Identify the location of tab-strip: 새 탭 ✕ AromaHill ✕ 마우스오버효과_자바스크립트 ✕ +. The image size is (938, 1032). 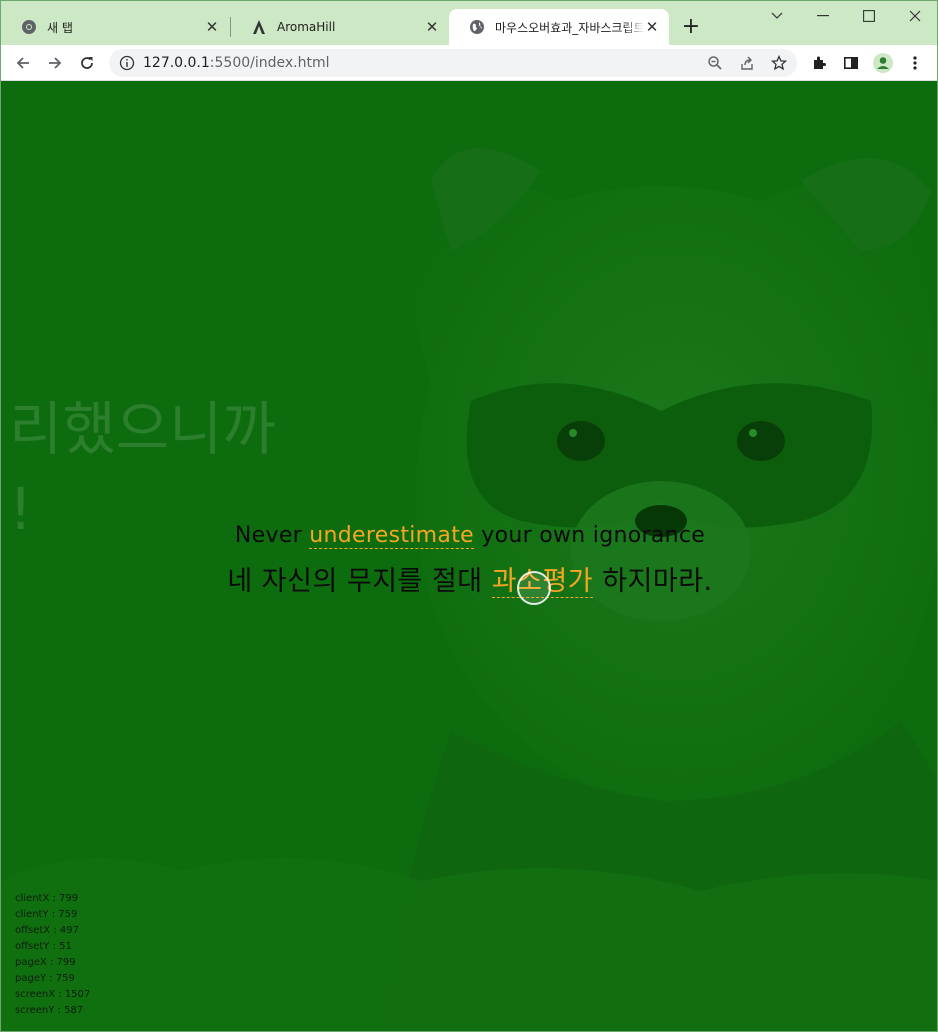
(469, 23).